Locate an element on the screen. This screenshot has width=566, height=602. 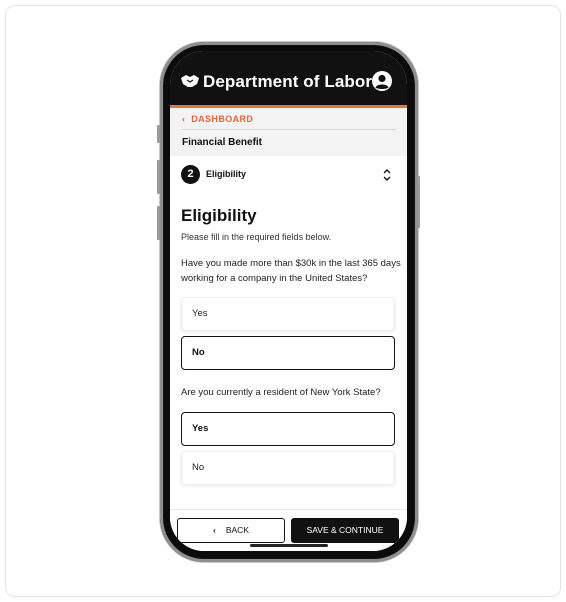
save-continue-button: SAVE & CONTINUE is located at coordinates (345, 530).